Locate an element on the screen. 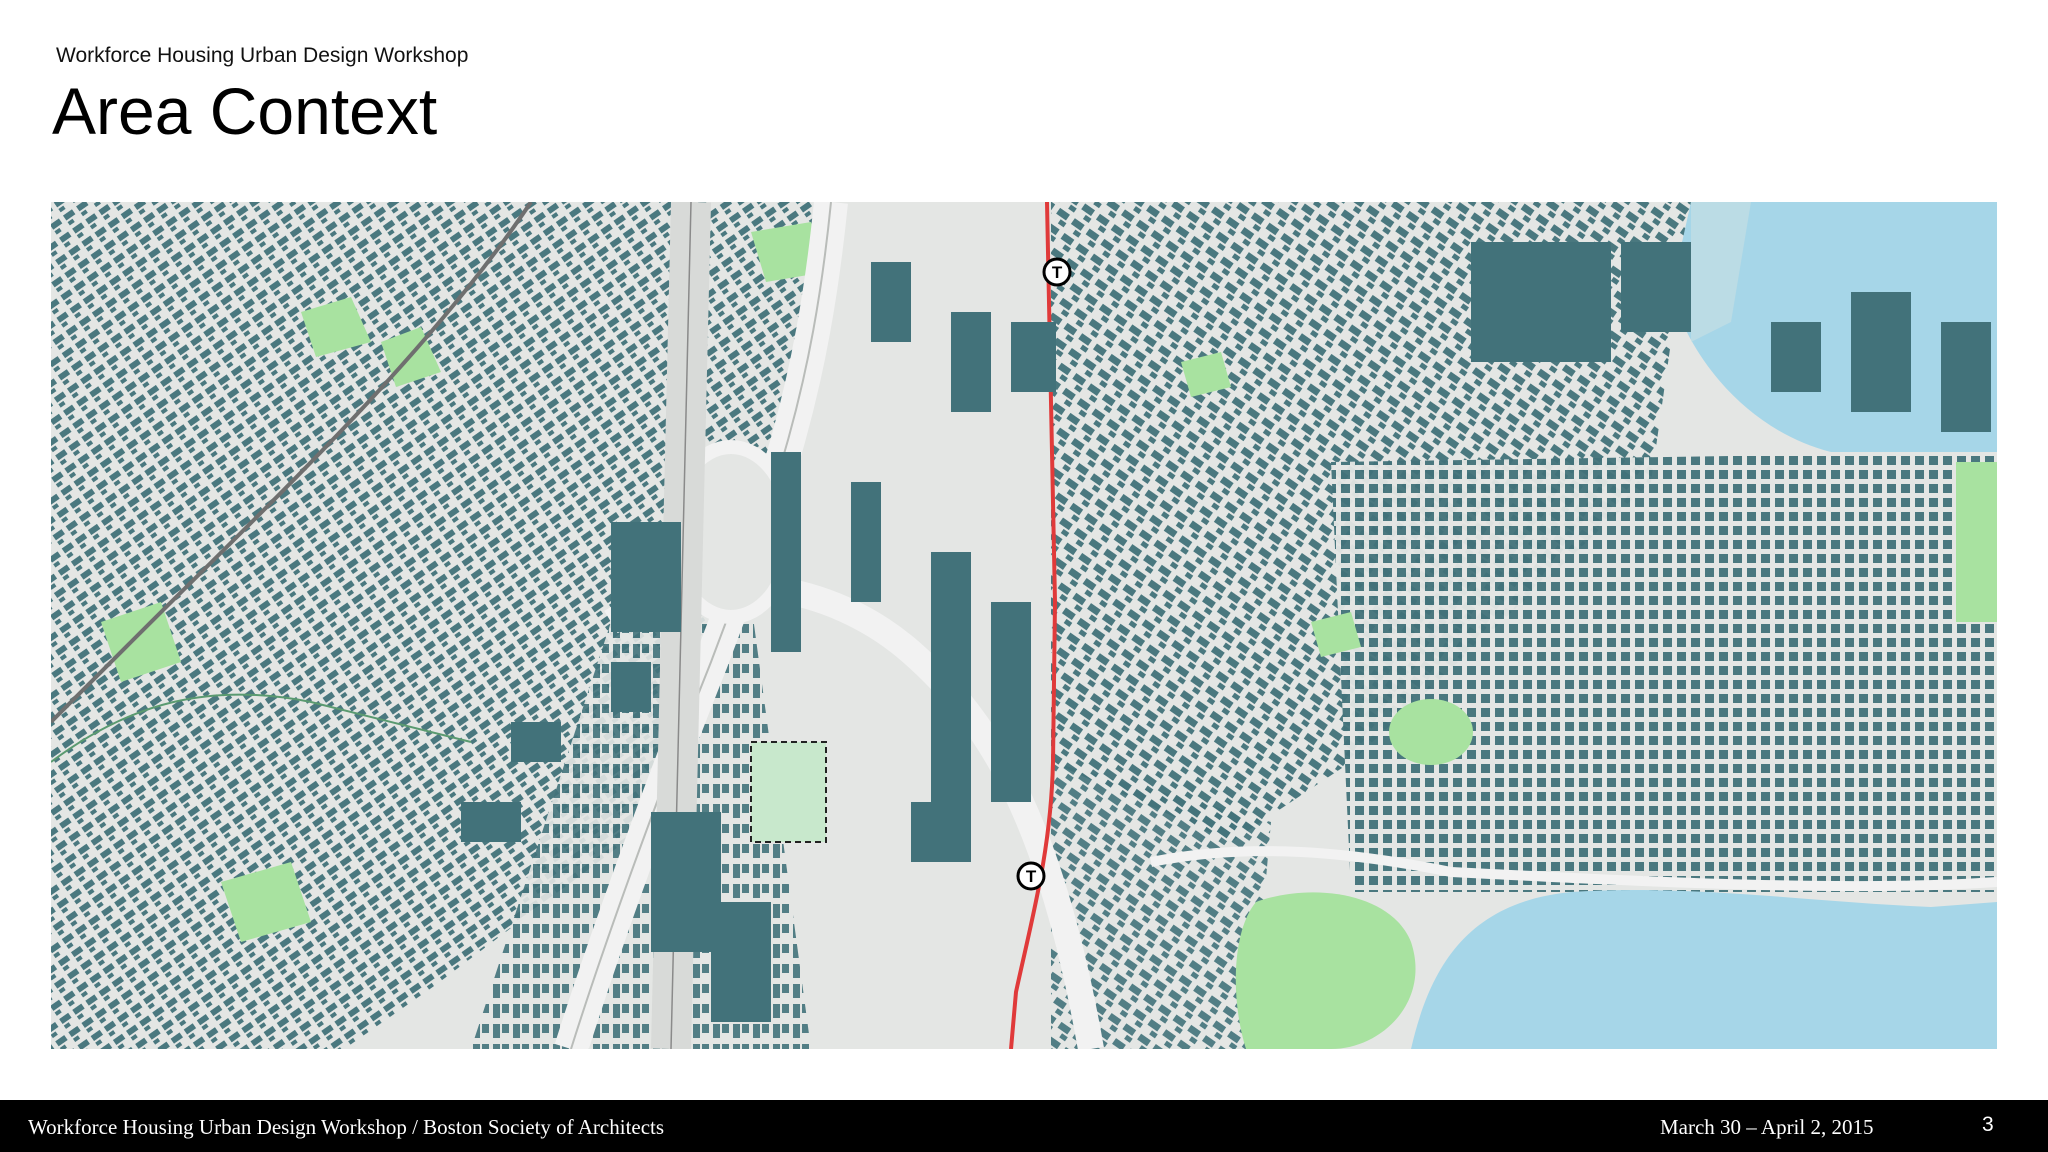 The image size is (2048, 1152). site-boundary is located at coordinates (788, 792).